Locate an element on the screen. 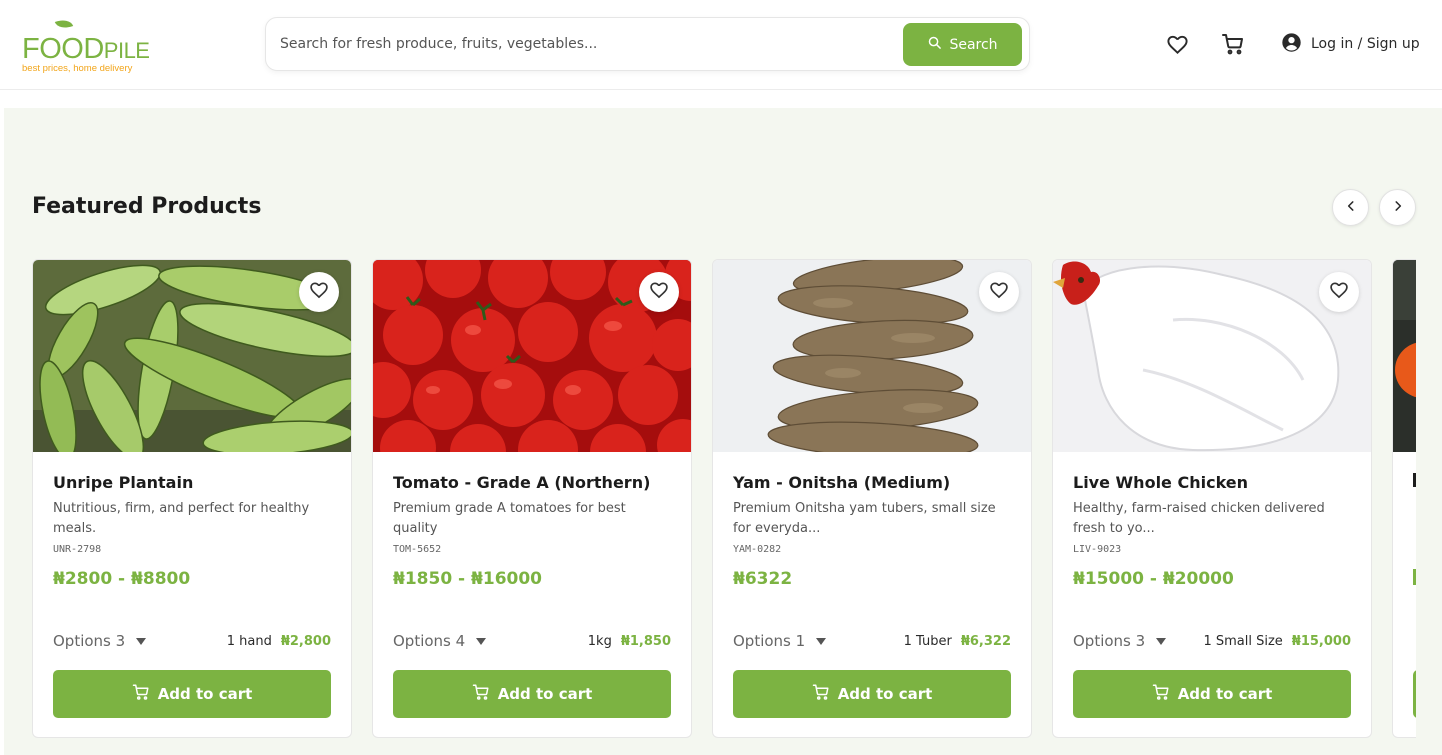 The image size is (1442, 755). chevron-left-icon is located at coordinates (1351, 207).